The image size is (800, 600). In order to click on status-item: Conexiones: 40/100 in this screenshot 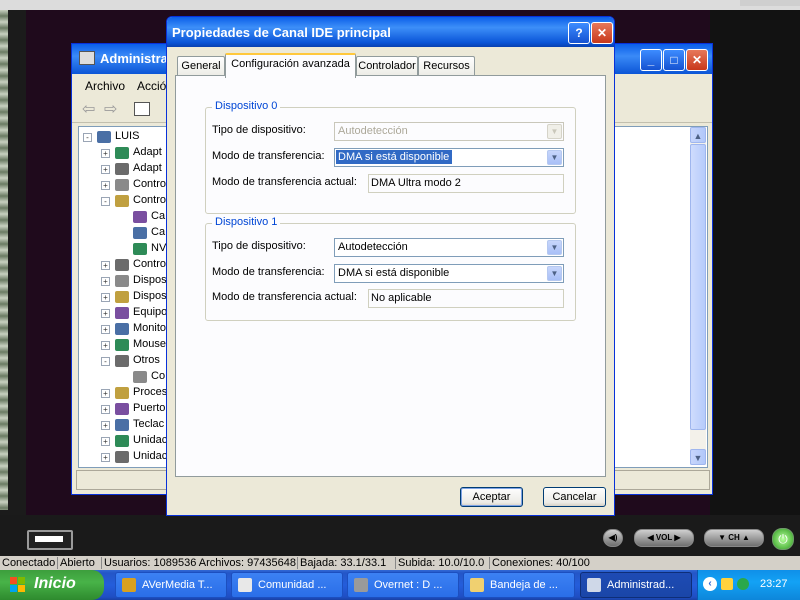, I will do `click(541, 563)`.